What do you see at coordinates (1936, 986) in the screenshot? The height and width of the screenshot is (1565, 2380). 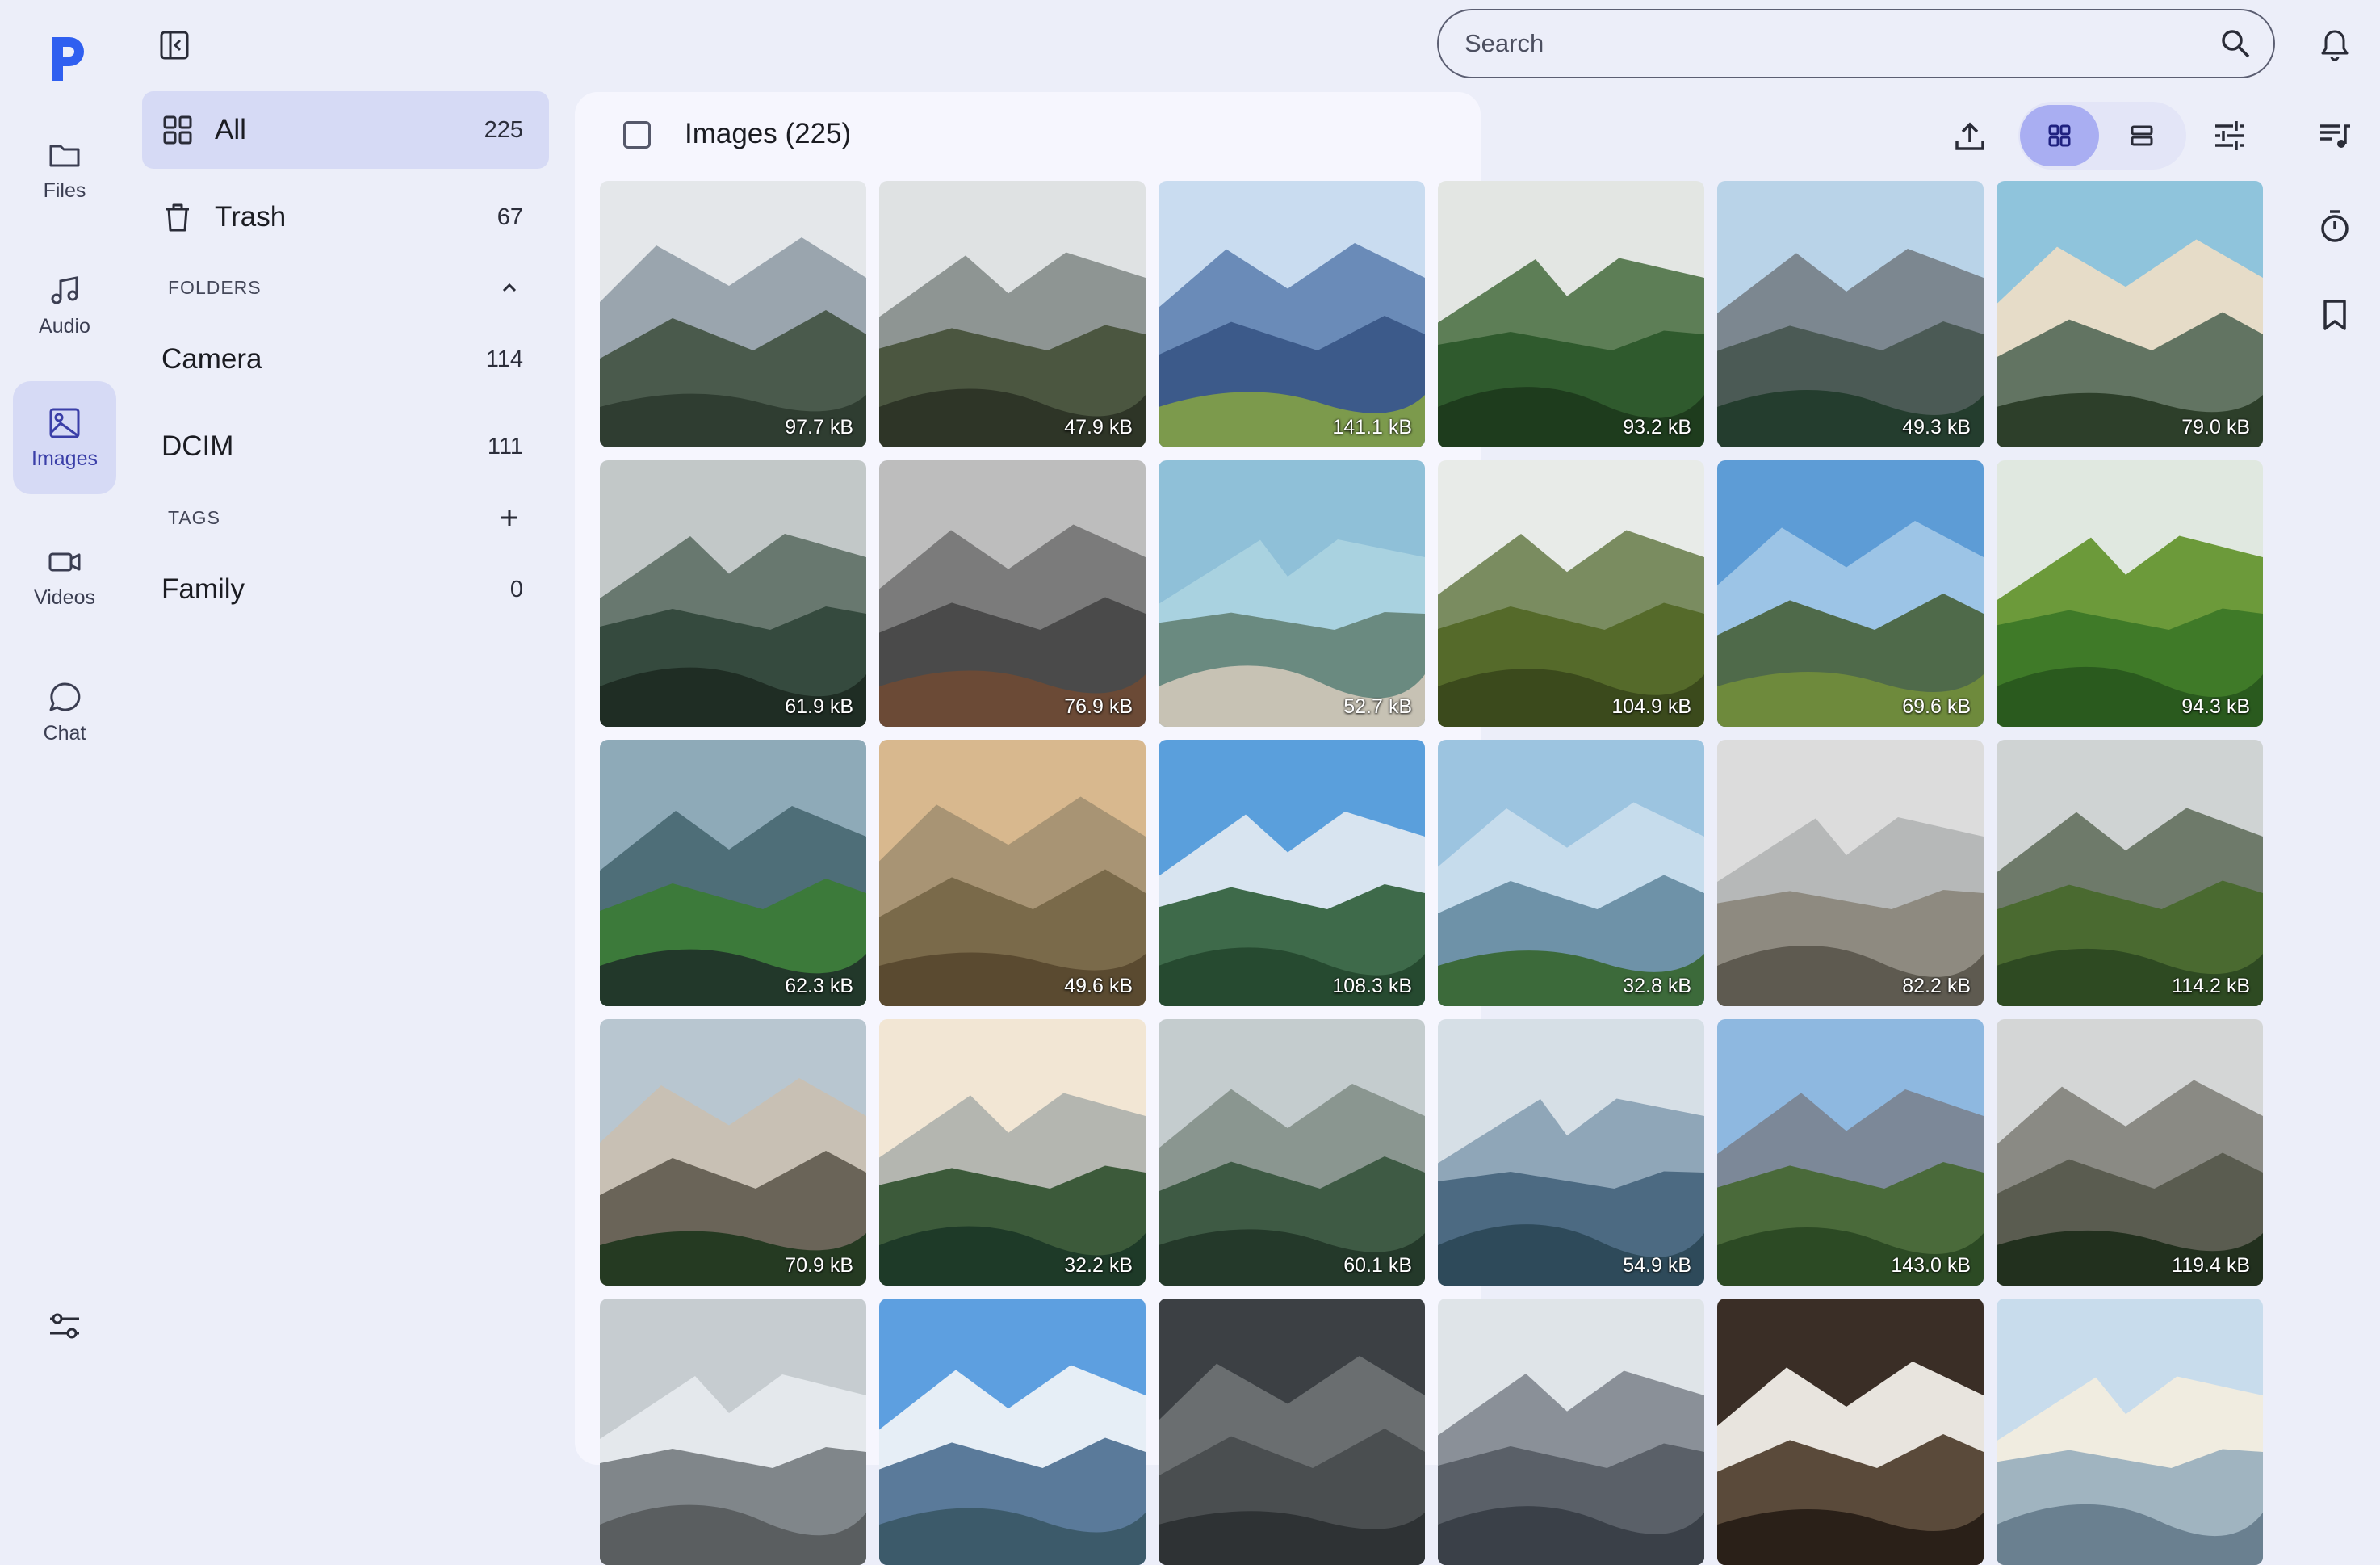 I see `file-size-label: 82.2 kB` at bounding box center [1936, 986].